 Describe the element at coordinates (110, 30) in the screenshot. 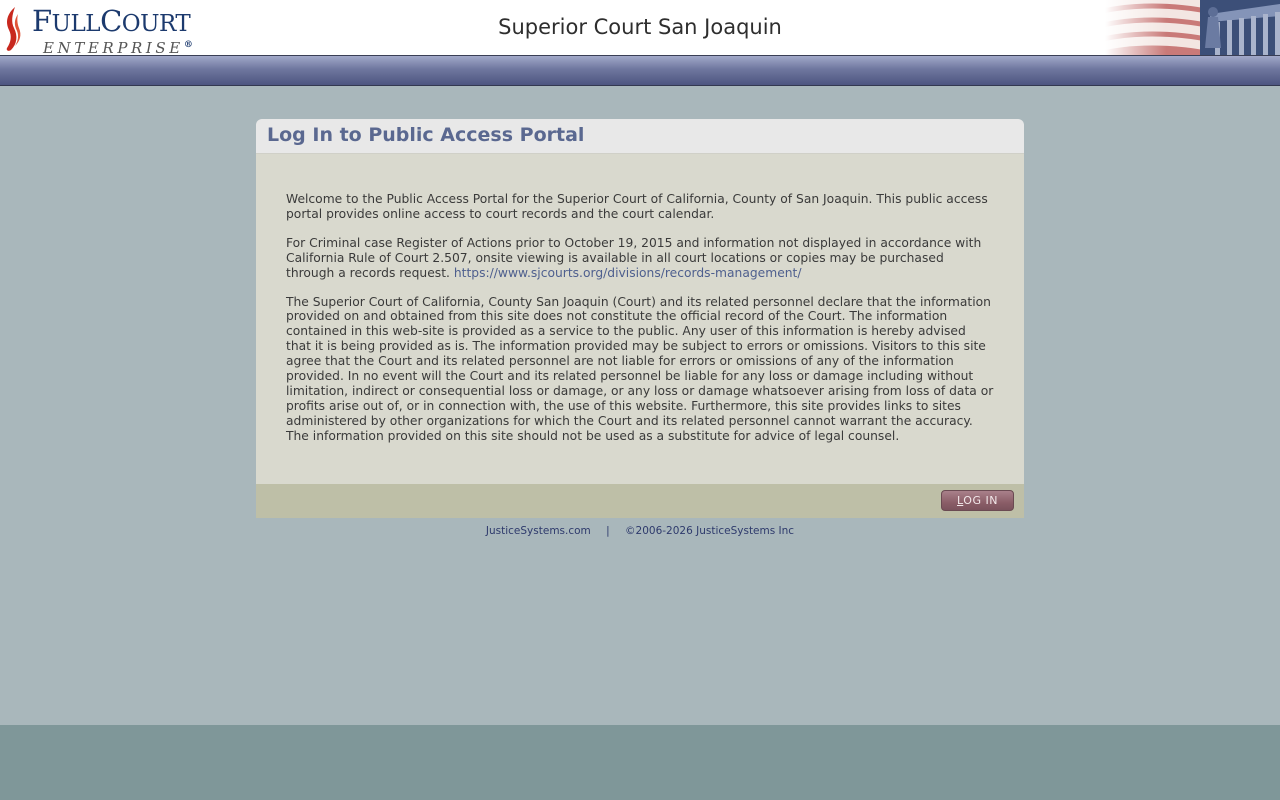

I see `fullcourt-logo: FULLCOURT ENTERPRISE®` at that location.